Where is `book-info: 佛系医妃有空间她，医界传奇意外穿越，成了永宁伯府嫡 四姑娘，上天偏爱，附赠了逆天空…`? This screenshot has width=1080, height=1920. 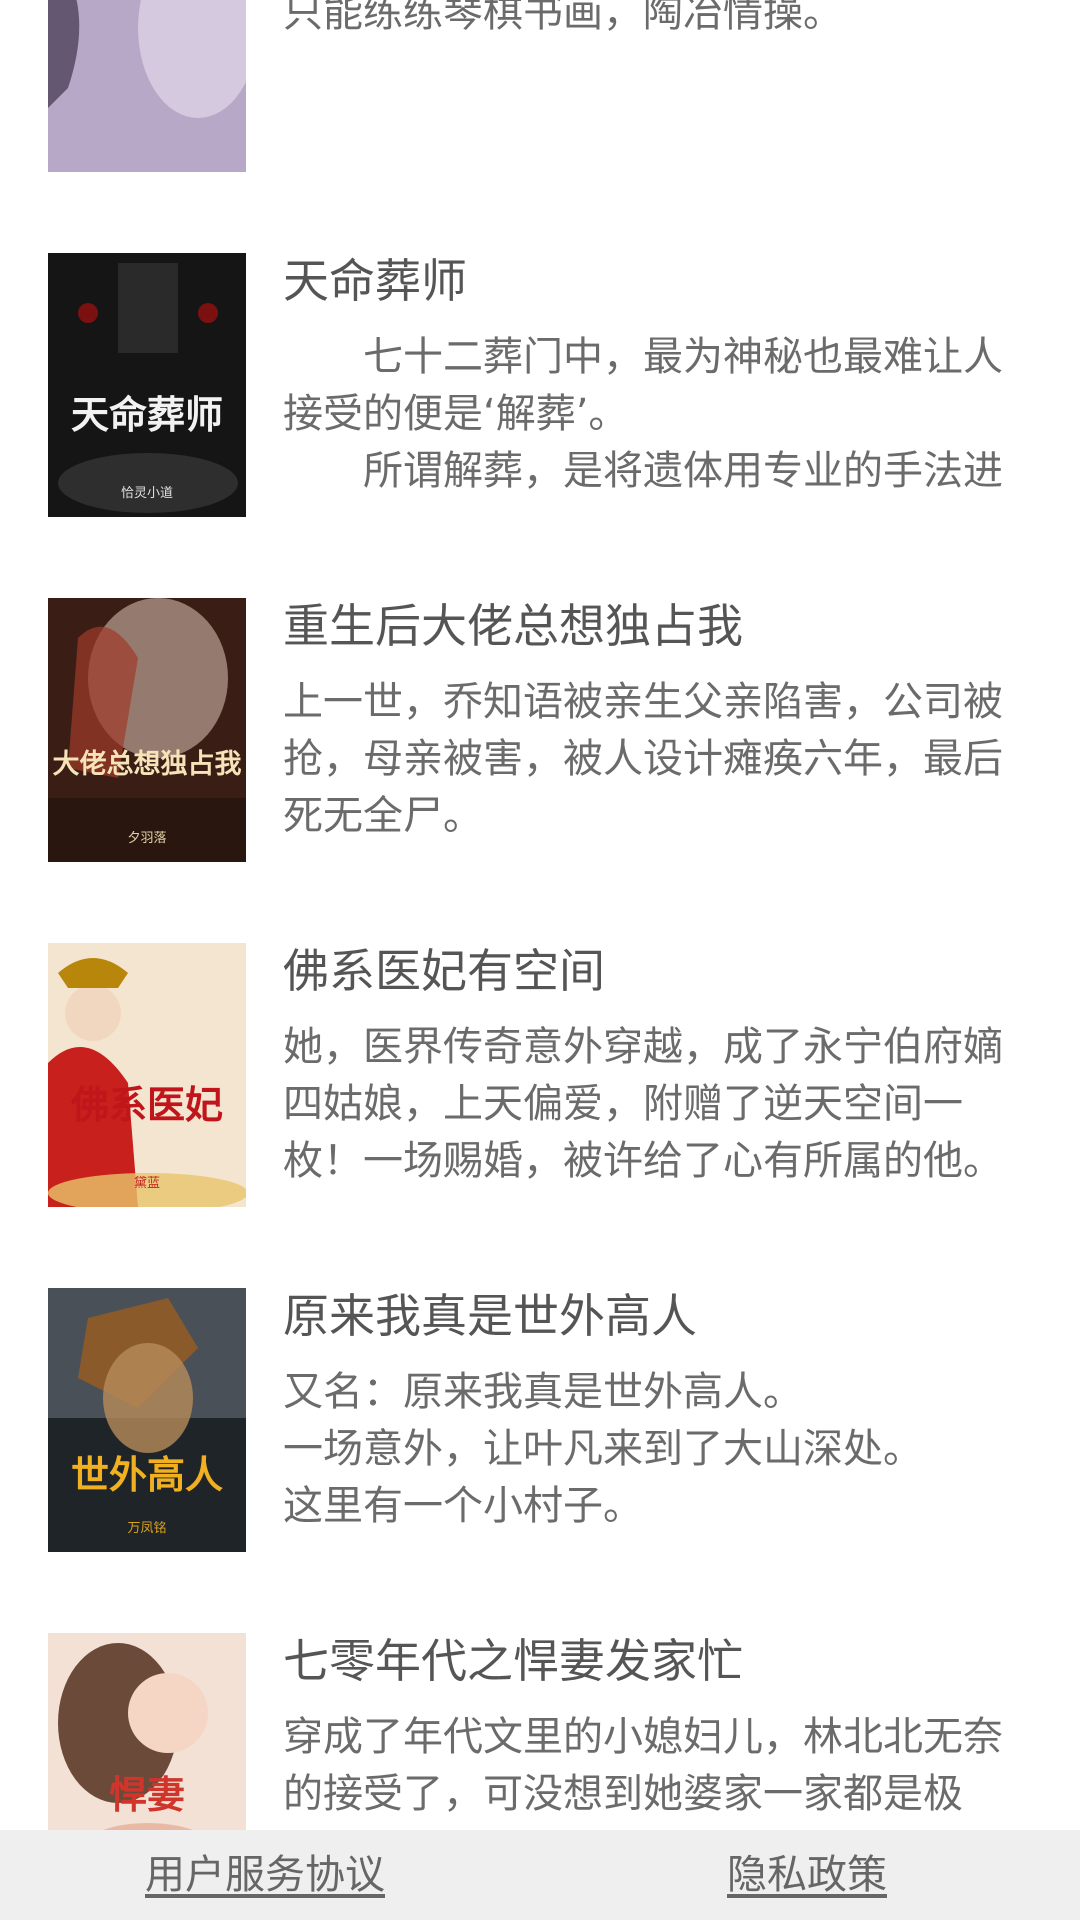 book-info: 佛系医妃有空间她，医界传奇意外穿越，成了永宁伯府嫡 四姑娘，上天偏爱，附赠了逆天空… is located at coordinates (661, 1066).